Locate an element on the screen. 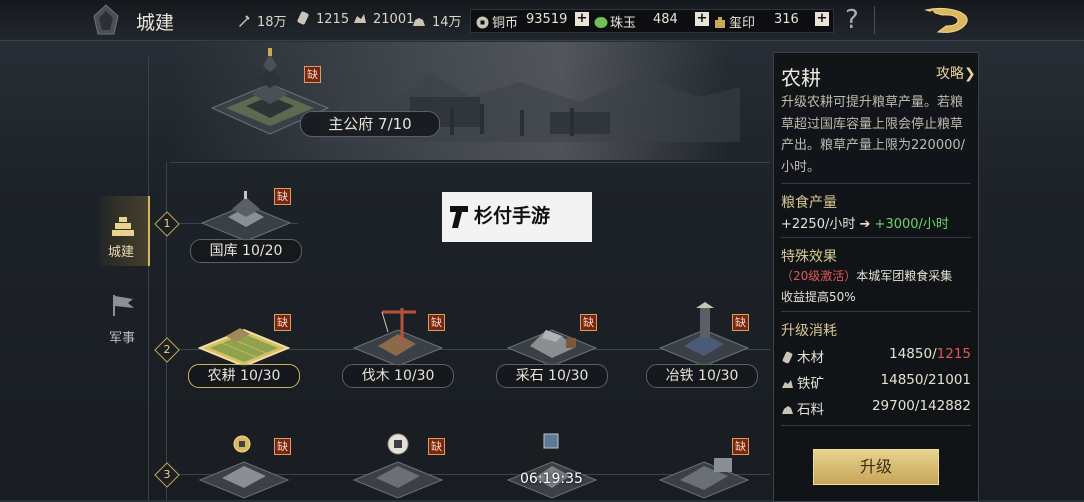 This screenshot has width=1084, height=502. resource-wood-value: 1215 is located at coordinates (333, 19).